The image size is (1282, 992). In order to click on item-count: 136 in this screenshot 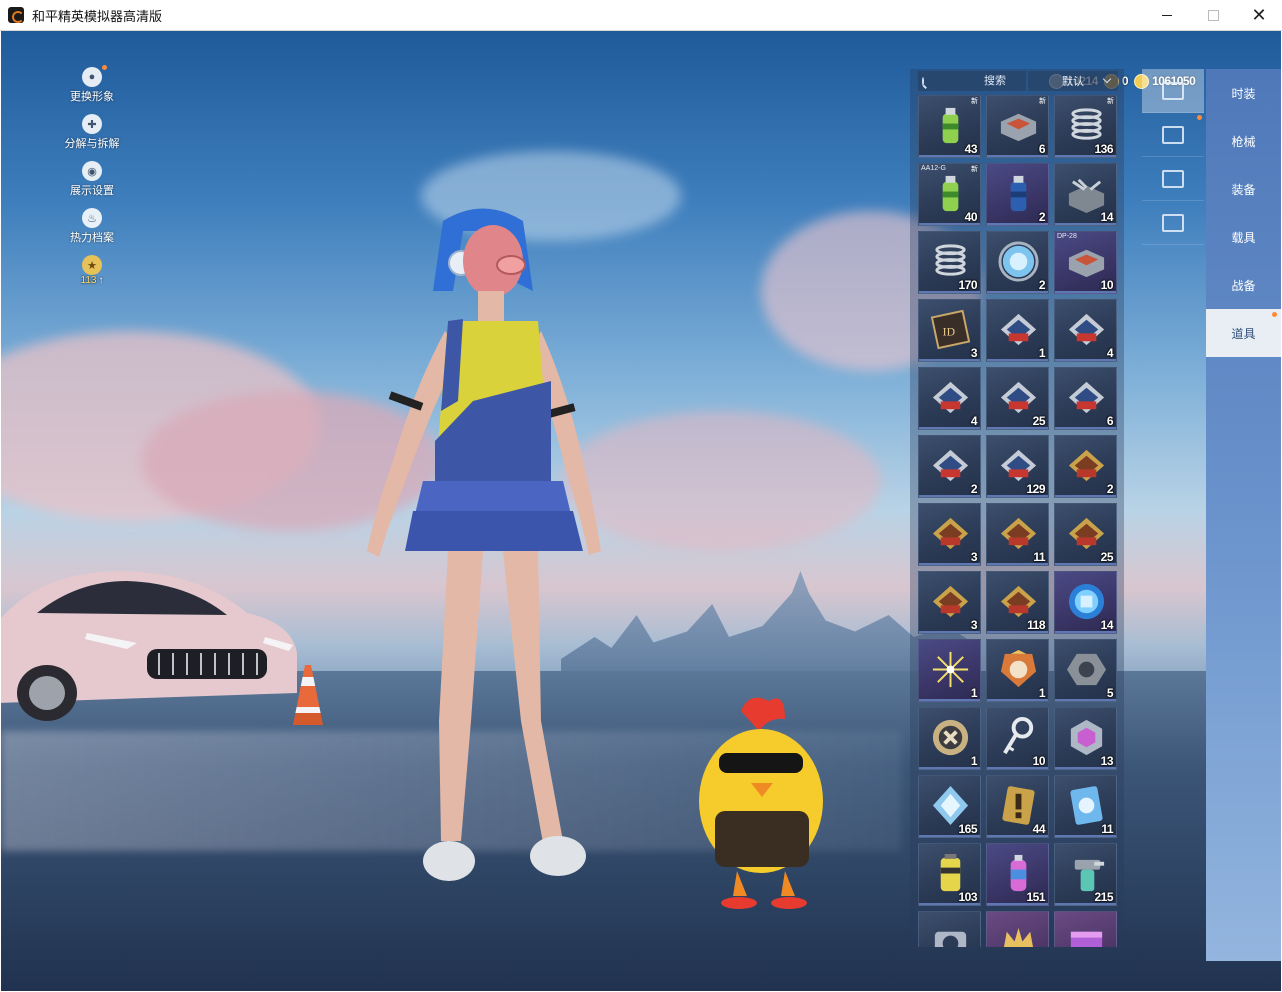, I will do `click(1103, 149)`.